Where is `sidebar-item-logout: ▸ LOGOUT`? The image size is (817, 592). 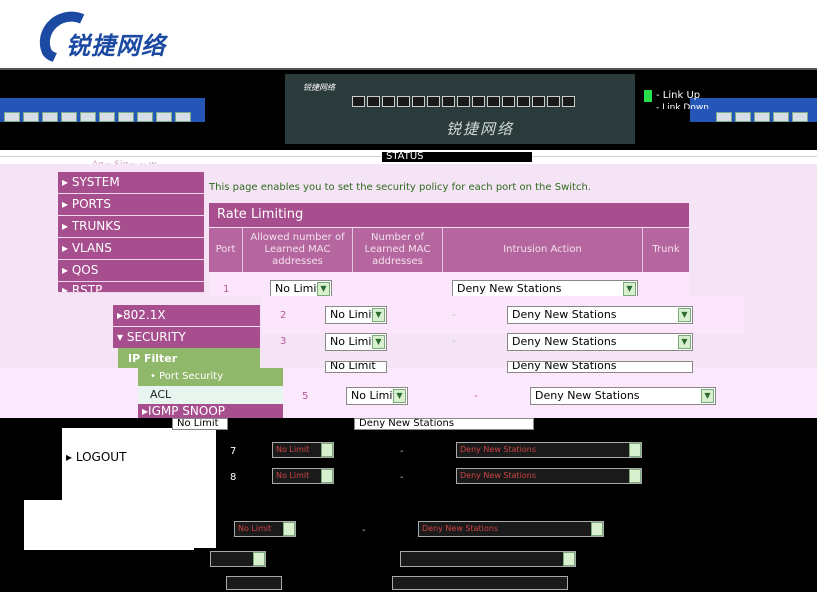 sidebar-item-logout: ▸ LOGOUT is located at coordinates (96, 457).